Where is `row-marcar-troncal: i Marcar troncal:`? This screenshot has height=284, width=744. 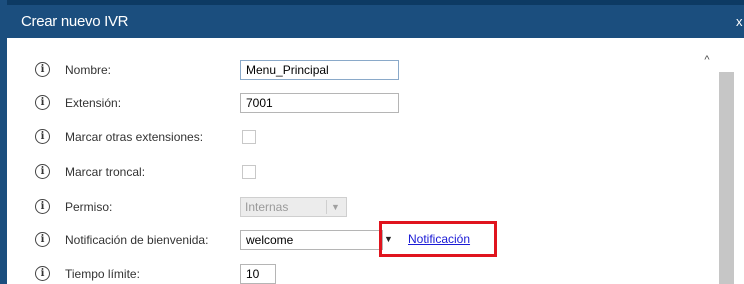
row-marcar-troncal: i Marcar troncal: is located at coordinates (347, 172).